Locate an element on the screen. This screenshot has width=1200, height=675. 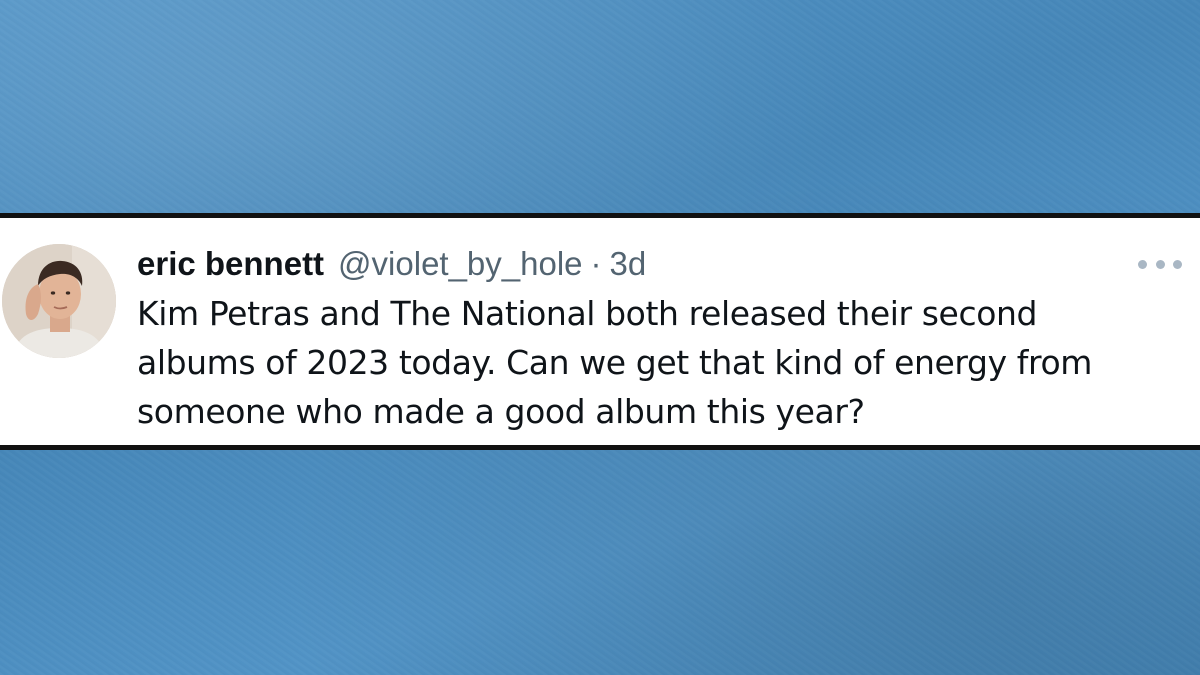
avatar-photo-icon is located at coordinates (59, 301).